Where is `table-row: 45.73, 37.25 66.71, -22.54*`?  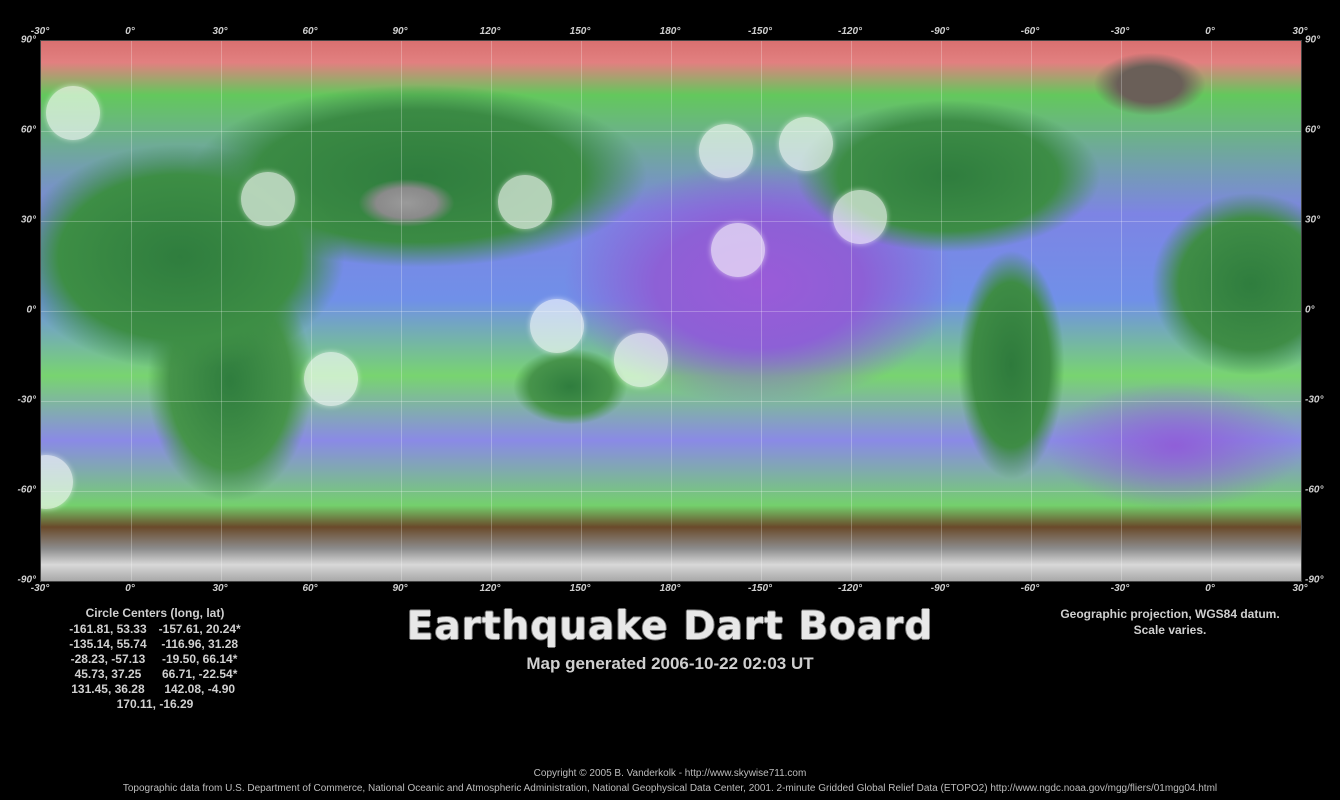
table-row: 45.73, 37.25 66.71, -22.54* is located at coordinates (154, 674).